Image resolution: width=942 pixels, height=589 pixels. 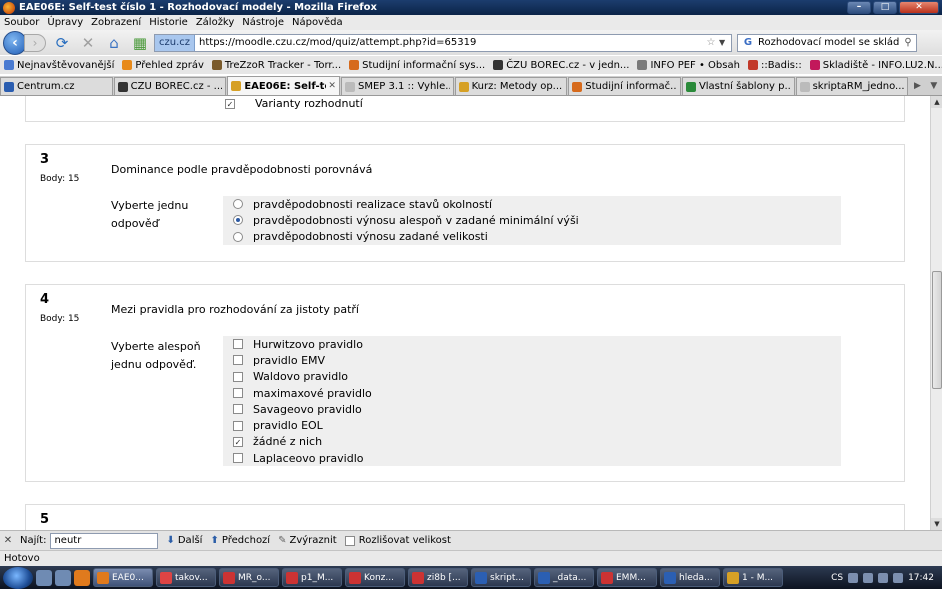 What do you see at coordinates (725, 42) in the screenshot?
I see `url-dropdown-icon: ▼` at bounding box center [725, 42].